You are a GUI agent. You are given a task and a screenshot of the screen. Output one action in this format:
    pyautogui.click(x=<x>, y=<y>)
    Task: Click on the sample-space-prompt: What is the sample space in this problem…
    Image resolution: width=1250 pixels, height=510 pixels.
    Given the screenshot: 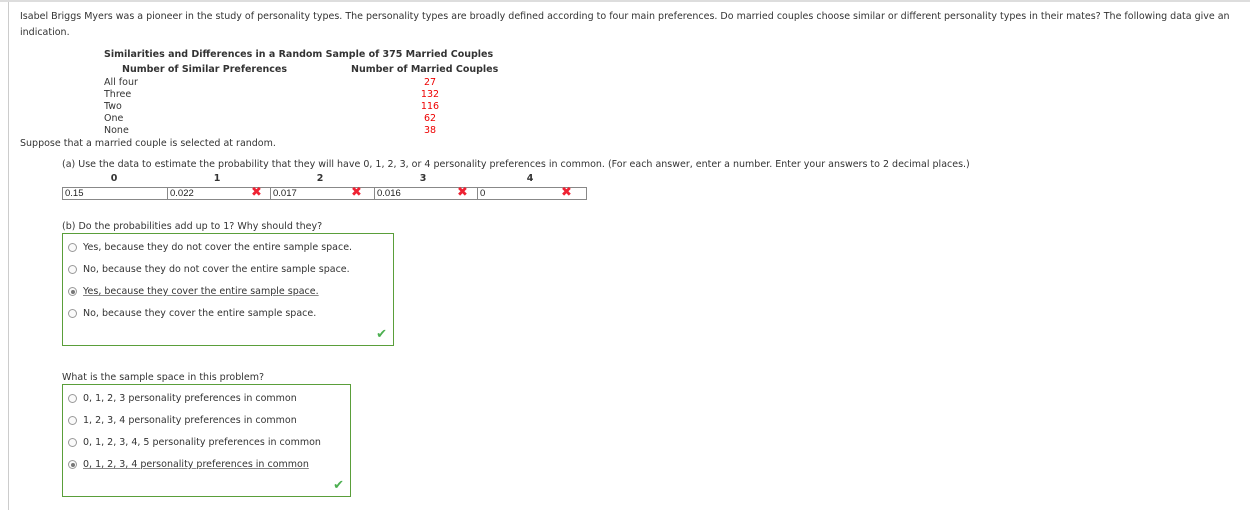 What is the action you would take?
    pyautogui.click(x=163, y=377)
    